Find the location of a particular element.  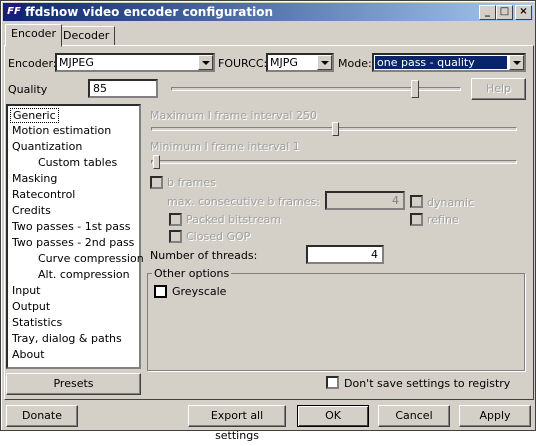

dynamic-label: dynamic is located at coordinates (451, 202).